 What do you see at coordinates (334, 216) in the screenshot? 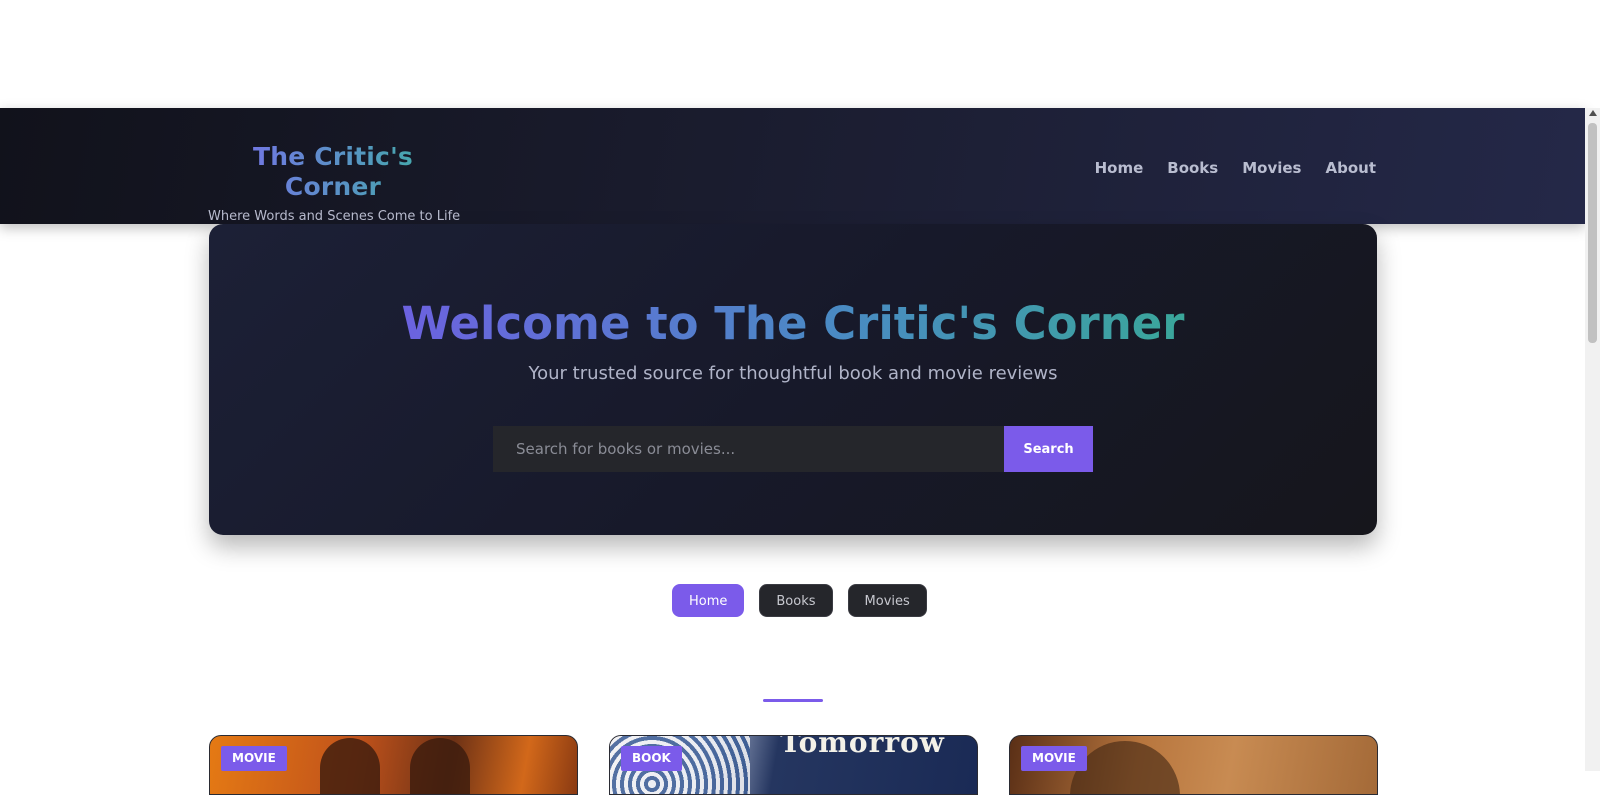
I see `brand-tagline: Where Words and Scenes Come to Life` at bounding box center [334, 216].